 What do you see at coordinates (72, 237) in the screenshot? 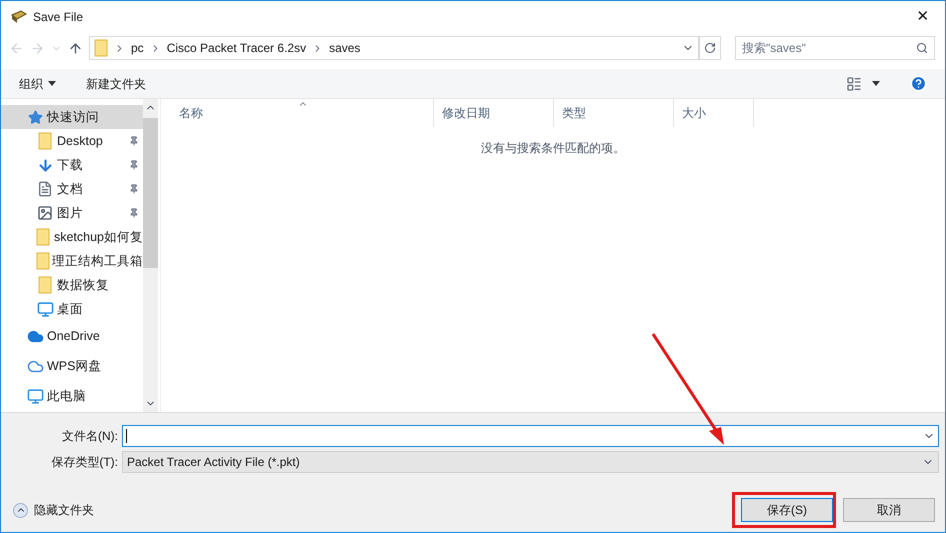
I see `nav-item: sketchup如何复` at bounding box center [72, 237].